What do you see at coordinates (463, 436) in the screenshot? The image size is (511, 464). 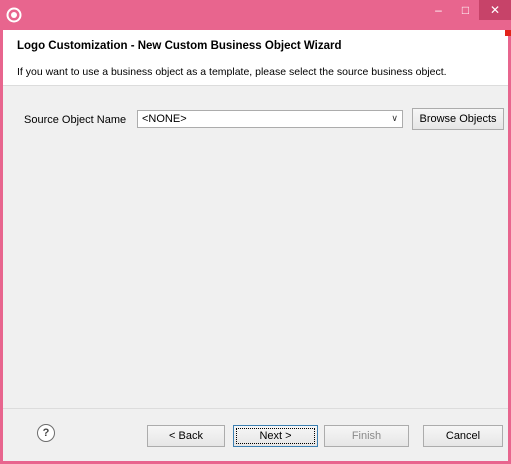 I see `cancel-button: Cancel` at bounding box center [463, 436].